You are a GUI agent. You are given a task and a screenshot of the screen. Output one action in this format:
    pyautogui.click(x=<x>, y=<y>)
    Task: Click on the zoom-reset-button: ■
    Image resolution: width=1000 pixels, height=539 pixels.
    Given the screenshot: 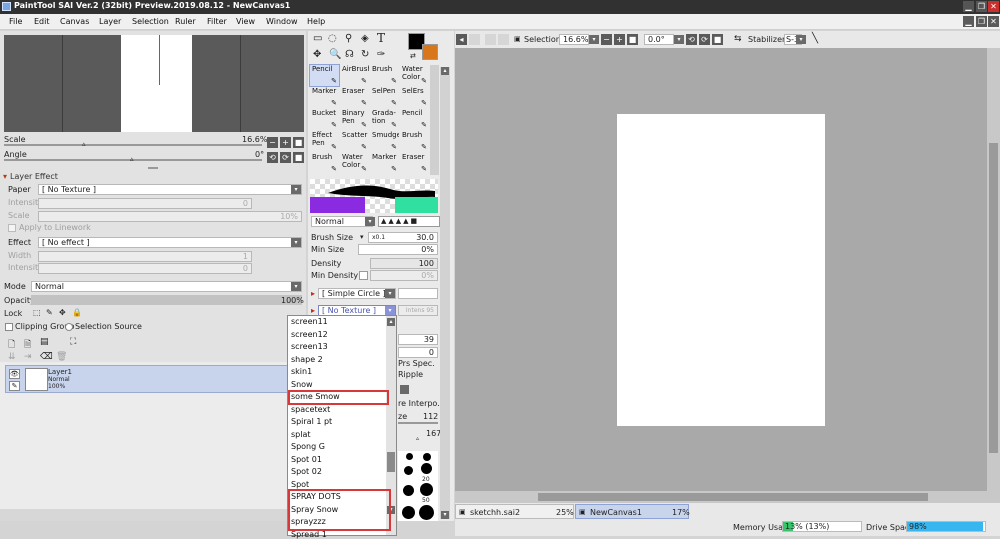 What is the action you would take?
    pyautogui.click(x=298, y=142)
    